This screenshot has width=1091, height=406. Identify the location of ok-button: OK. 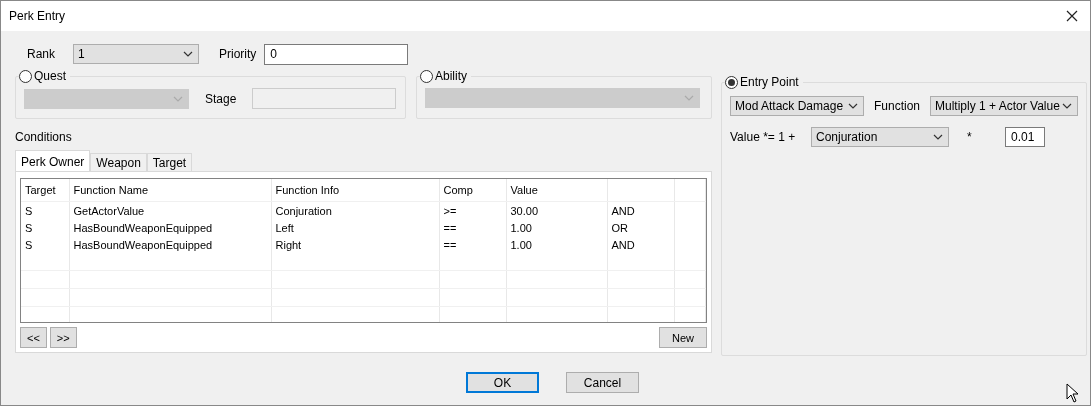
(502, 382).